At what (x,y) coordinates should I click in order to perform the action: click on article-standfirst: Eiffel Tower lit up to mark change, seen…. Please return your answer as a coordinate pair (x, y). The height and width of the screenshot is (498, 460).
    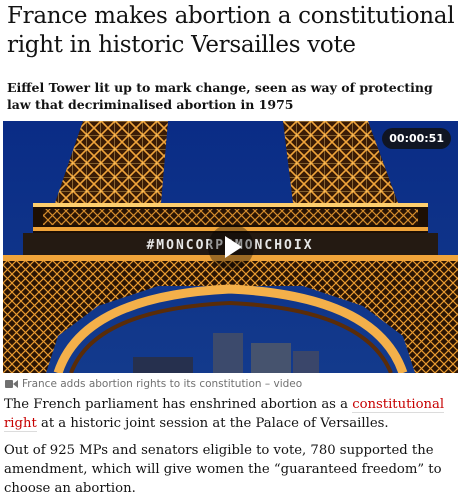
    Looking at the image, I should click on (220, 96).